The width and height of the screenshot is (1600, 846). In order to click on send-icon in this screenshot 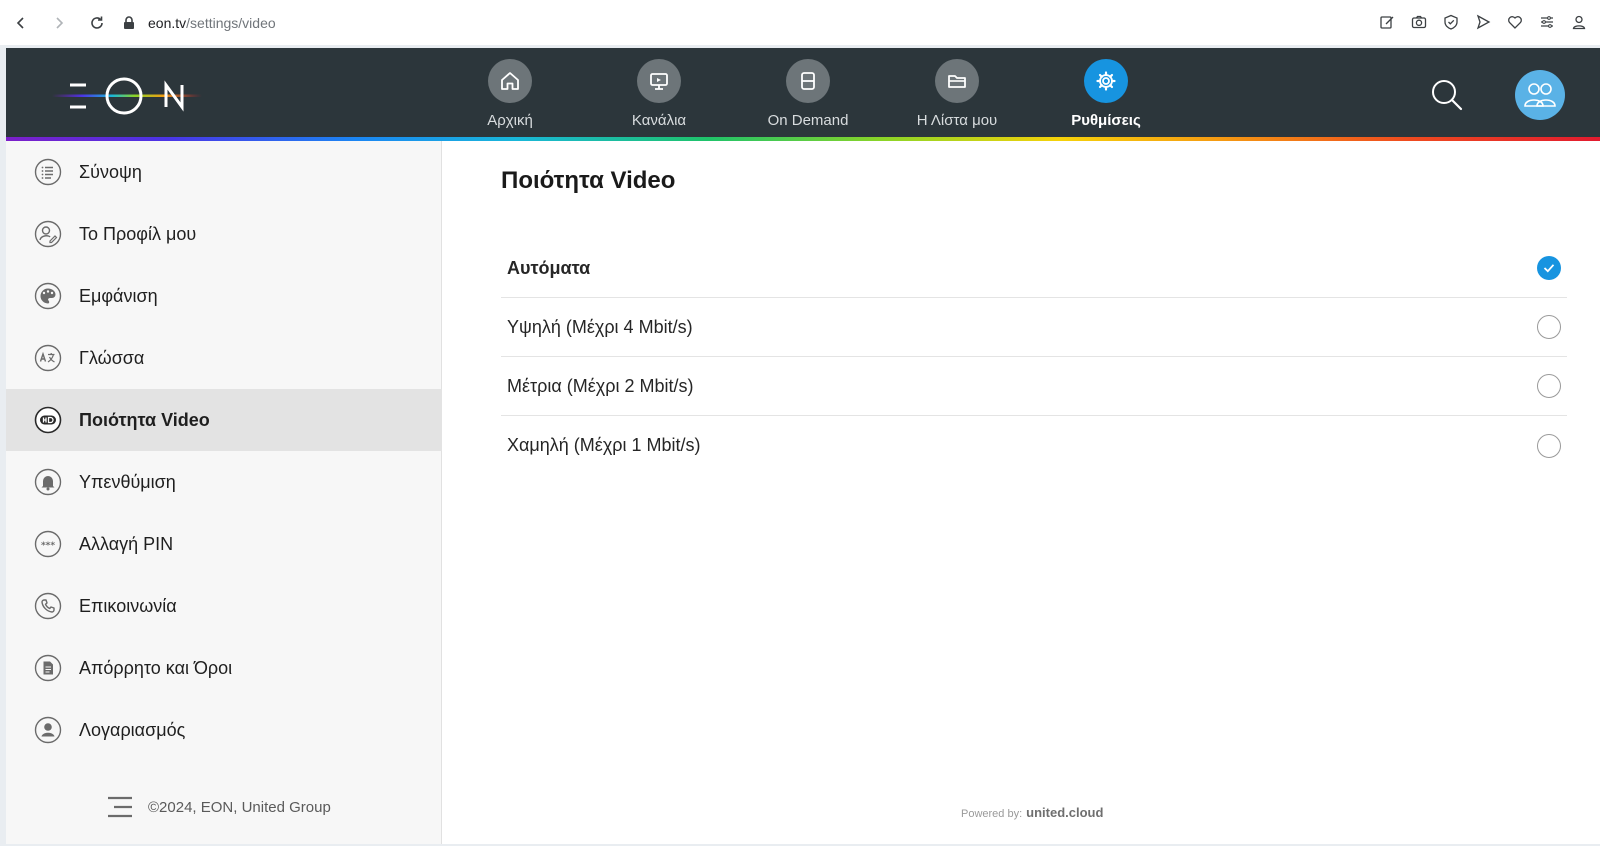, I will do `click(1483, 22)`.